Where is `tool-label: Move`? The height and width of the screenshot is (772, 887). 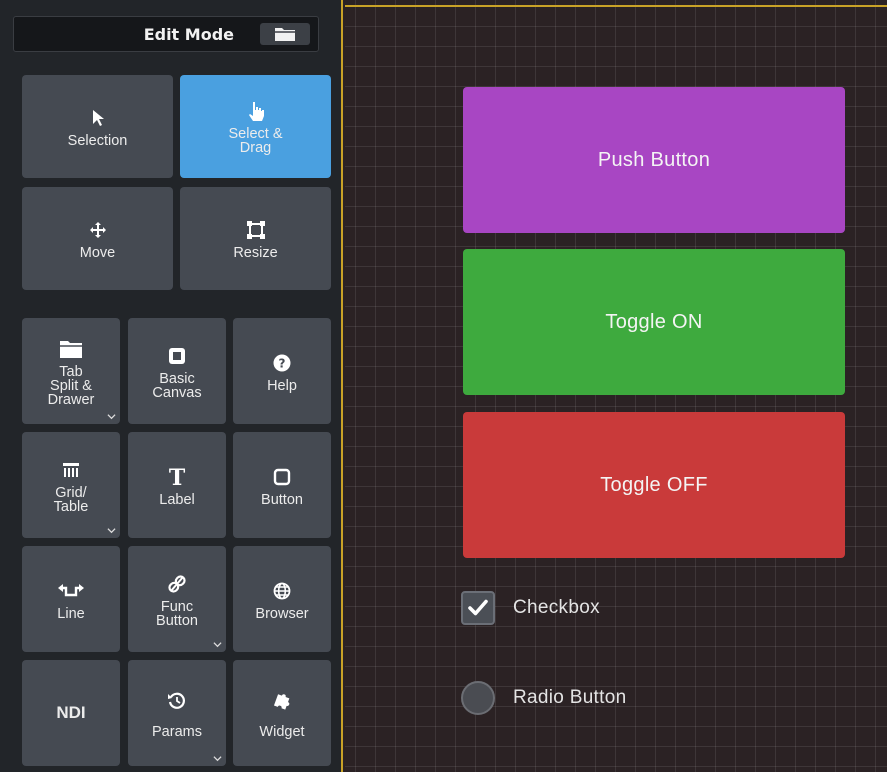 tool-label: Move is located at coordinates (97, 253).